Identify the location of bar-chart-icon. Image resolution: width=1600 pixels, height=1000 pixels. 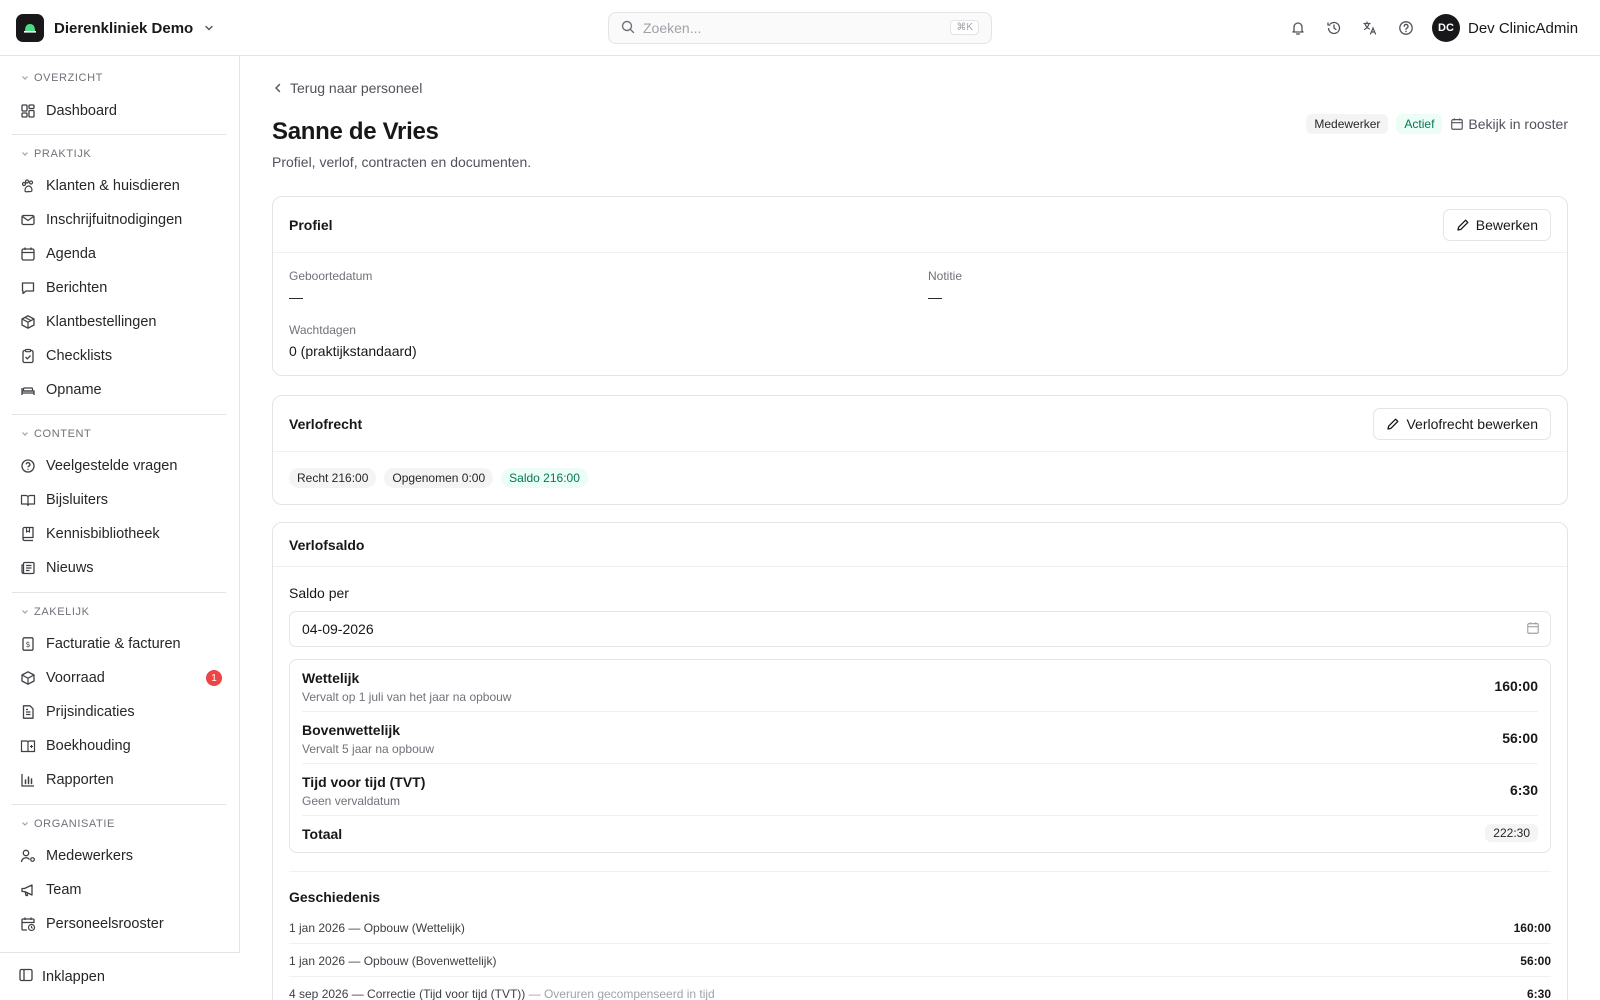
(28, 780).